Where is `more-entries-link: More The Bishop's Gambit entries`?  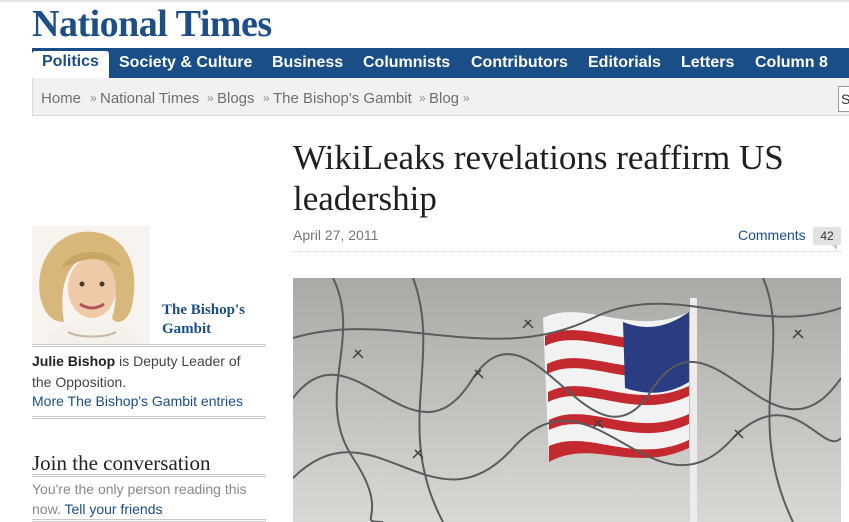 more-entries-link: More The Bishop's Gambit entries is located at coordinates (137, 401).